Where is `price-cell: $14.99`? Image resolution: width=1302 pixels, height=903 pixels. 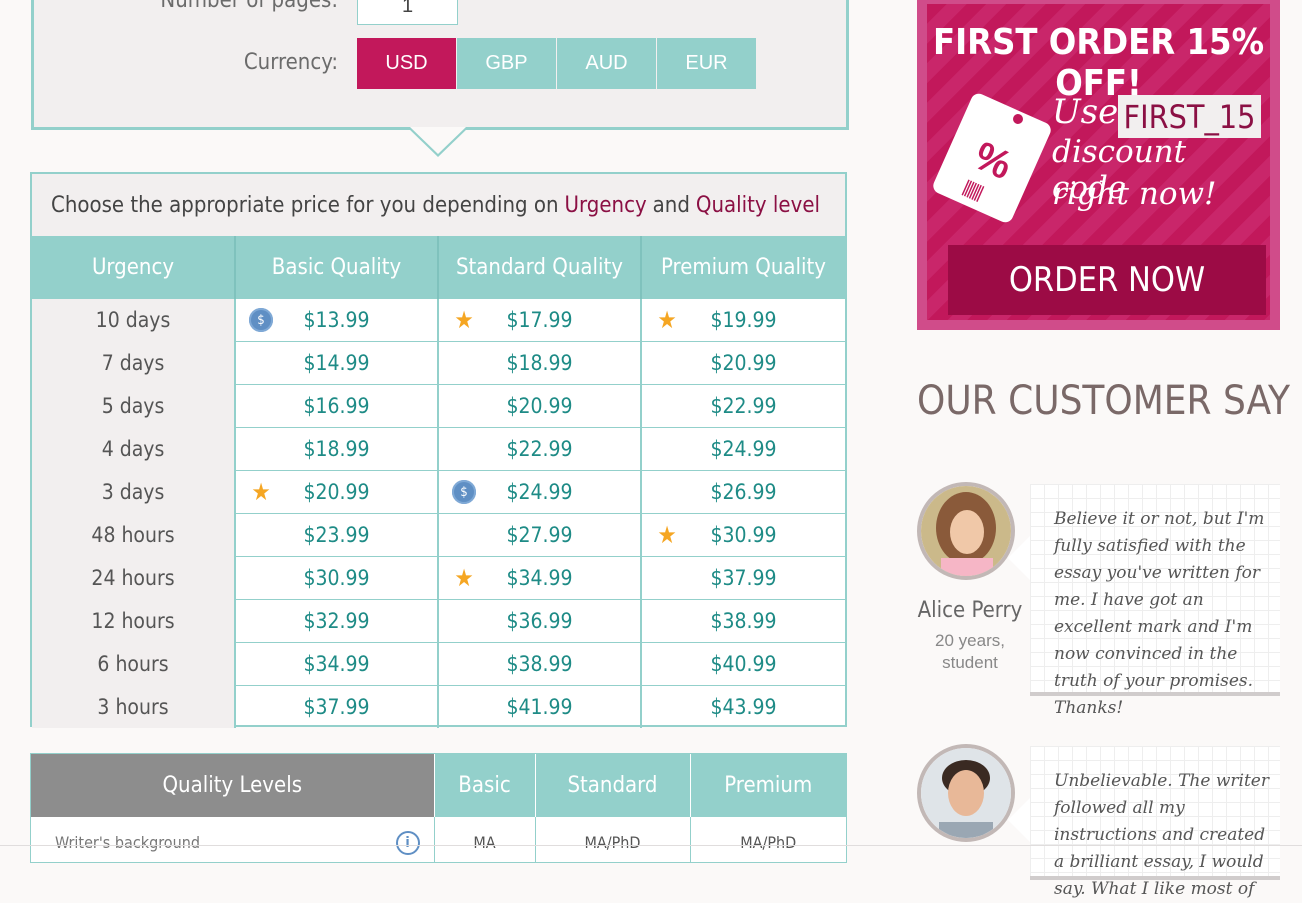 price-cell: $14.99 is located at coordinates (336, 363).